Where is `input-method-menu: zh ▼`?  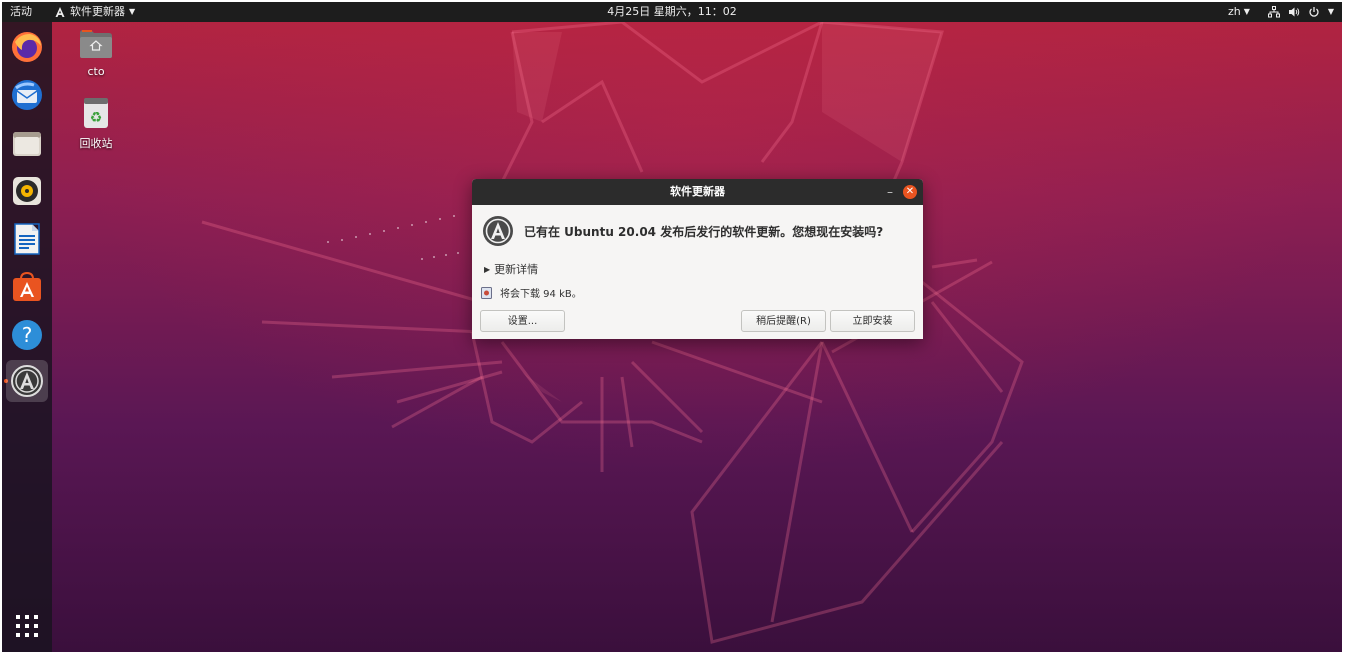 input-method-menu: zh ▼ is located at coordinates (1239, 12).